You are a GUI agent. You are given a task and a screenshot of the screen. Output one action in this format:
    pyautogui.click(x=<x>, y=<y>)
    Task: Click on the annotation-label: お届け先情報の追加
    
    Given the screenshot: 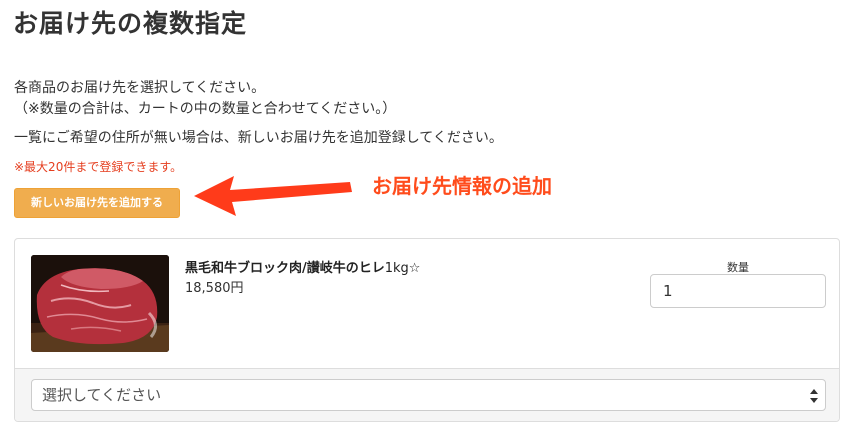 What is the action you would take?
    pyautogui.click(x=462, y=186)
    